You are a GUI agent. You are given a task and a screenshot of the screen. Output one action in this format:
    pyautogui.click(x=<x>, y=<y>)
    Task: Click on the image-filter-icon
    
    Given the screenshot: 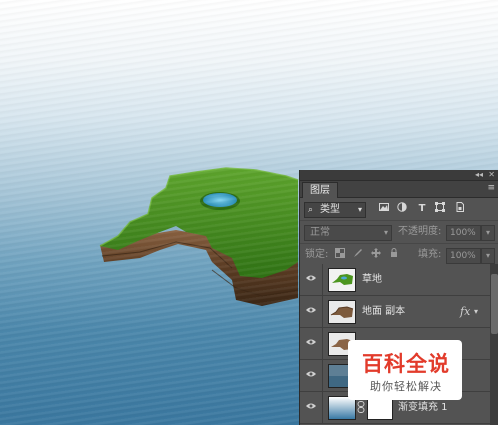 What is the action you would take?
    pyautogui.click(x=384, y=209)
    